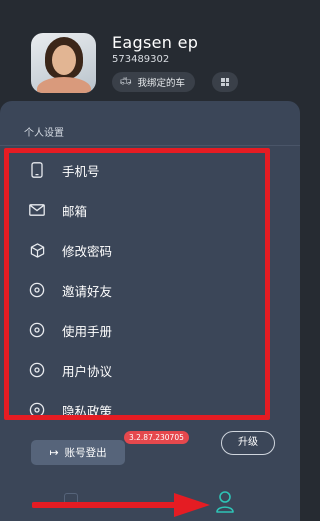  What do you see at coordinates (135, 290) in the screenshot?
I see `setting-item-invite-friends: 邀请好友` at bounding box center [135, 290].